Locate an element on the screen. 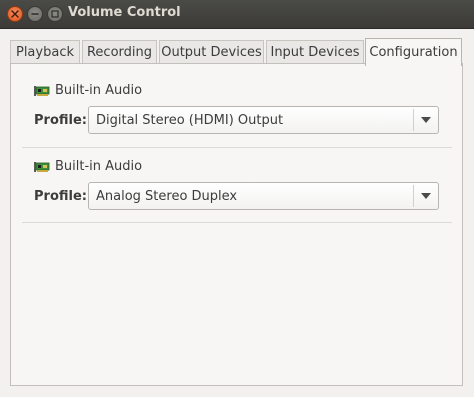 This screenshot has height=397, width=474. profile-dropdown: Analog Stereo Duplex is located at coordinates (263, 196).